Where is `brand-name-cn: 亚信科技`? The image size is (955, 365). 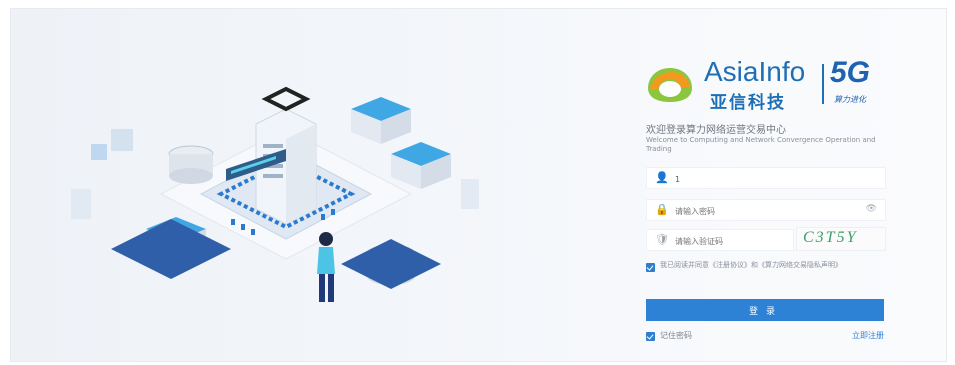
brand-name-cn: 亚信科技 is located at coordinates (748, 103).